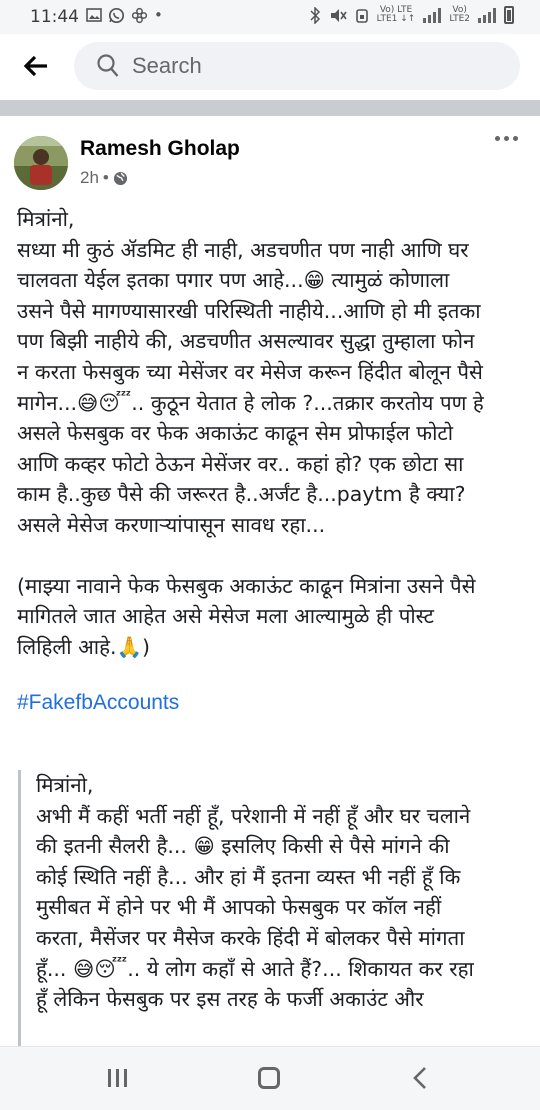 The height and width of the screenshot is (1110, 540). What do you see at coordinates (139, 15) in the screenshot?
I see `pinwheel-icon` at bounding box center [139, 15].